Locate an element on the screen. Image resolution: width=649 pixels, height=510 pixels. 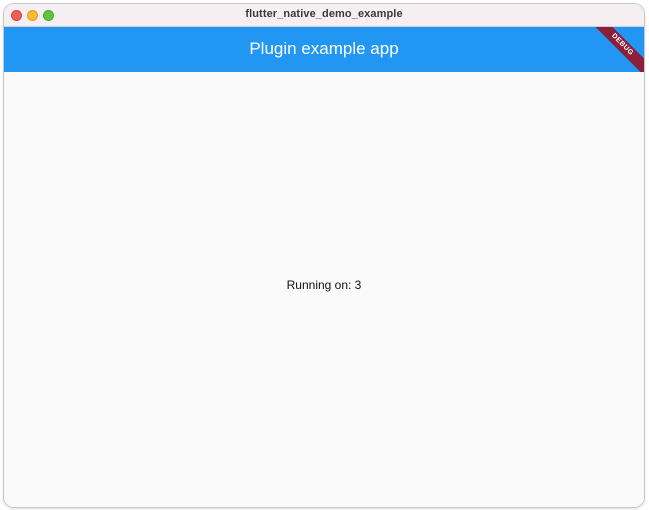
window-title: flutter_native_demo_example is located at coordinates (324, 14).